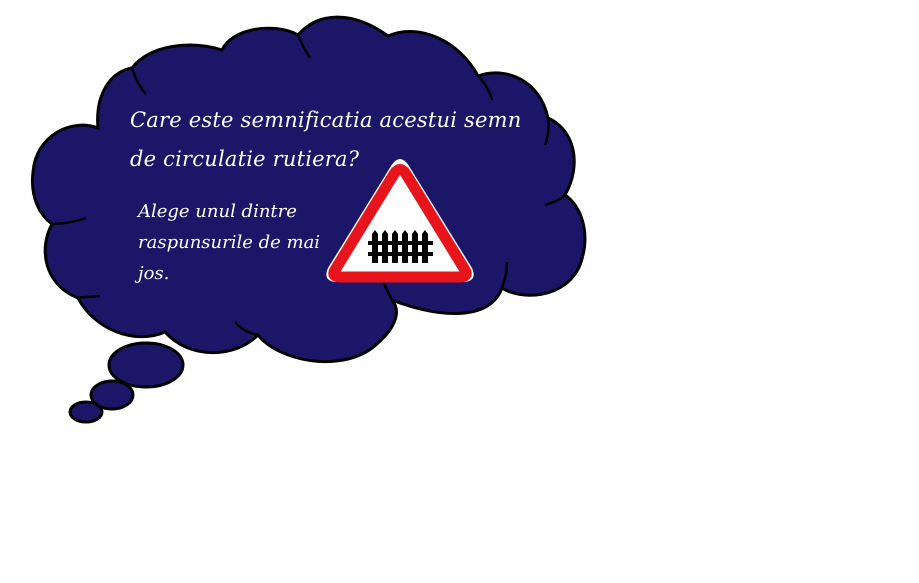  Describe the element at coordinates (229, 242) in the screenshot. I see `instruction-line-2: raspunsurile de mai` at that location.